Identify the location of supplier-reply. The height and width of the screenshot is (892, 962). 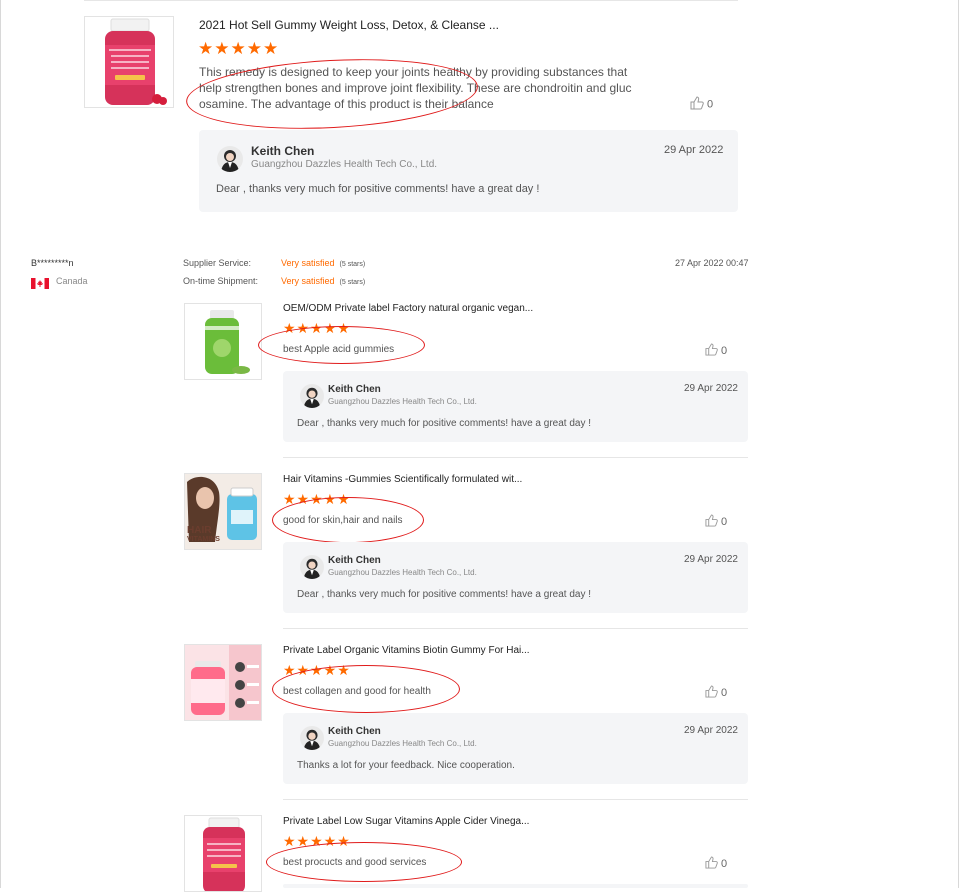
(515, 886).